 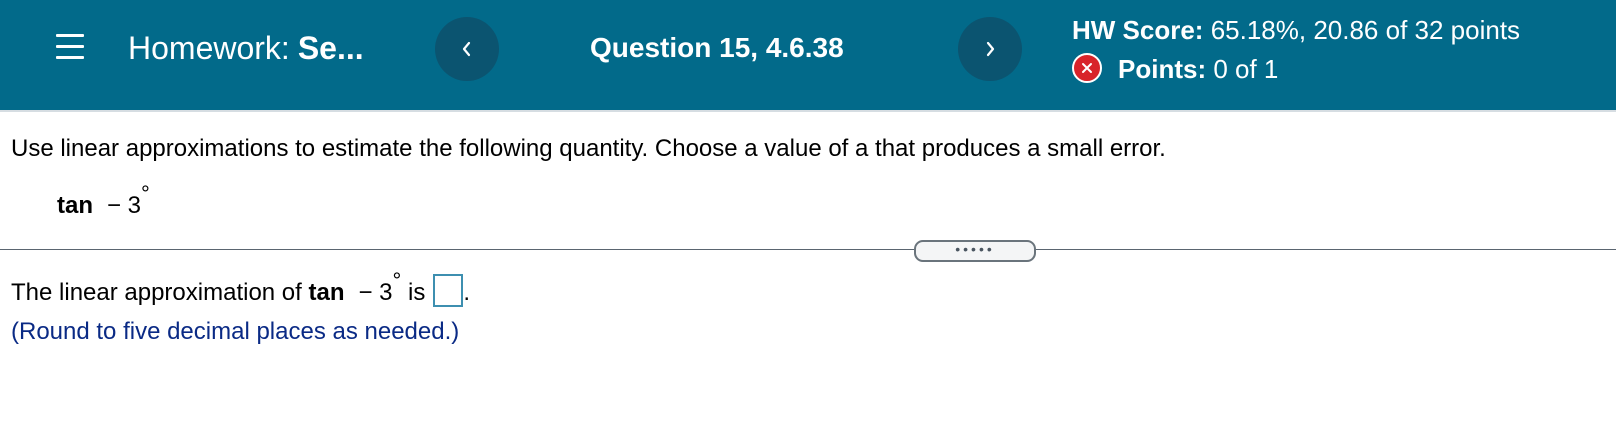 I want to click on answer-statement: The linear approximation of tan − 3° is., so click(x=241, y=289).